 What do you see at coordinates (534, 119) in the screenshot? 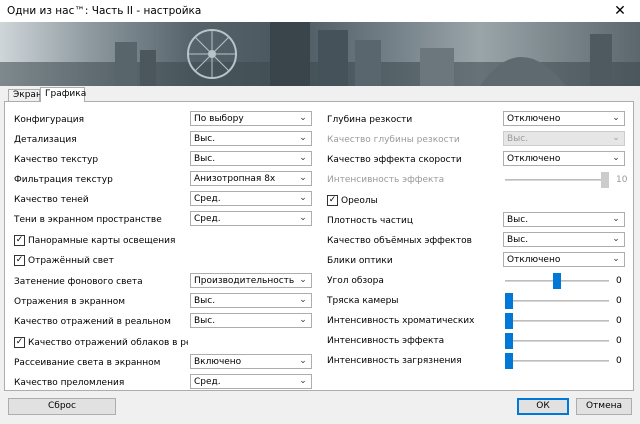
I see `depth-of-field-value: Отключено` at bounding box center [534, 119].